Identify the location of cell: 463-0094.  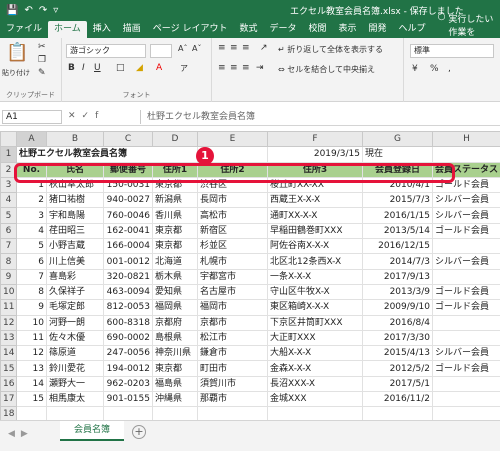
(128, 292).